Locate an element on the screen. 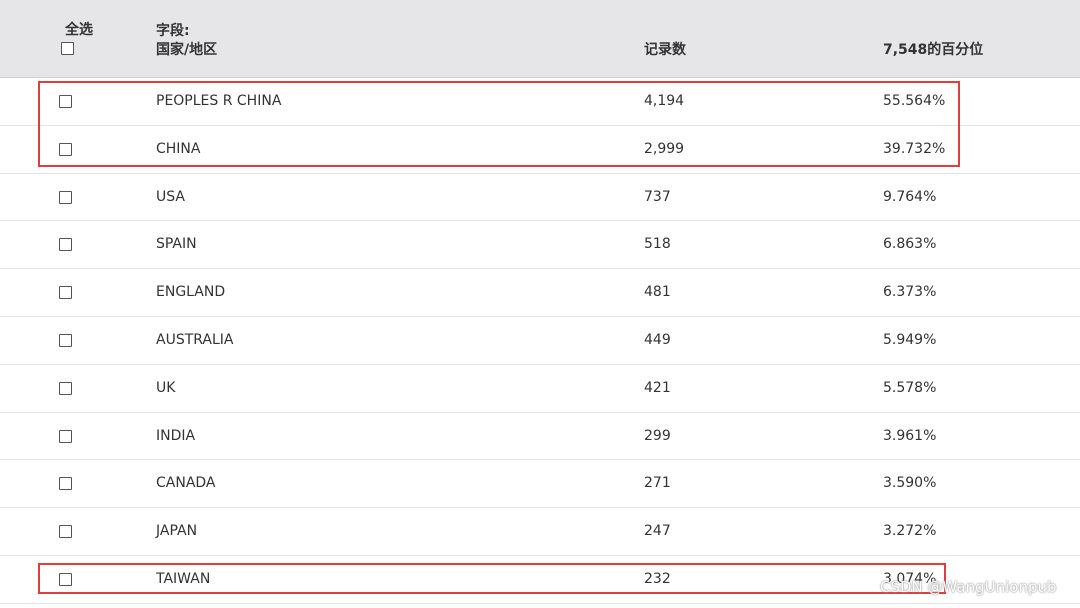 The width and height of the screenshot is (1080, 608). table-row: UK 421 5.578% is located at coordinates (540, 389).